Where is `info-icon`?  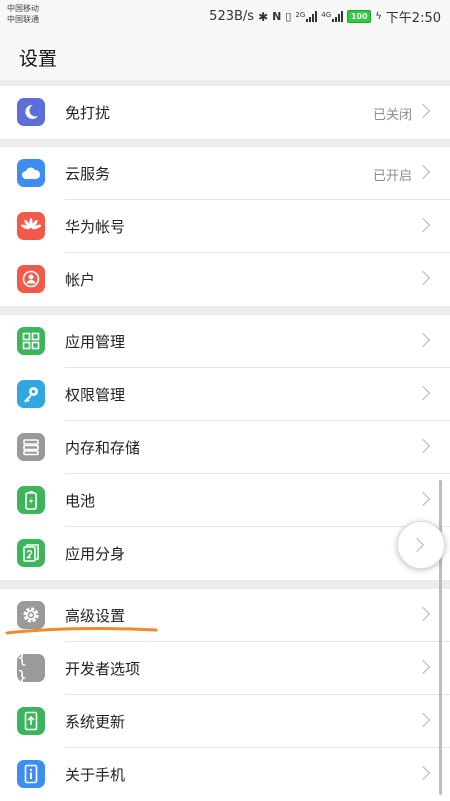
info-icon is located at coordinates (31, 774).